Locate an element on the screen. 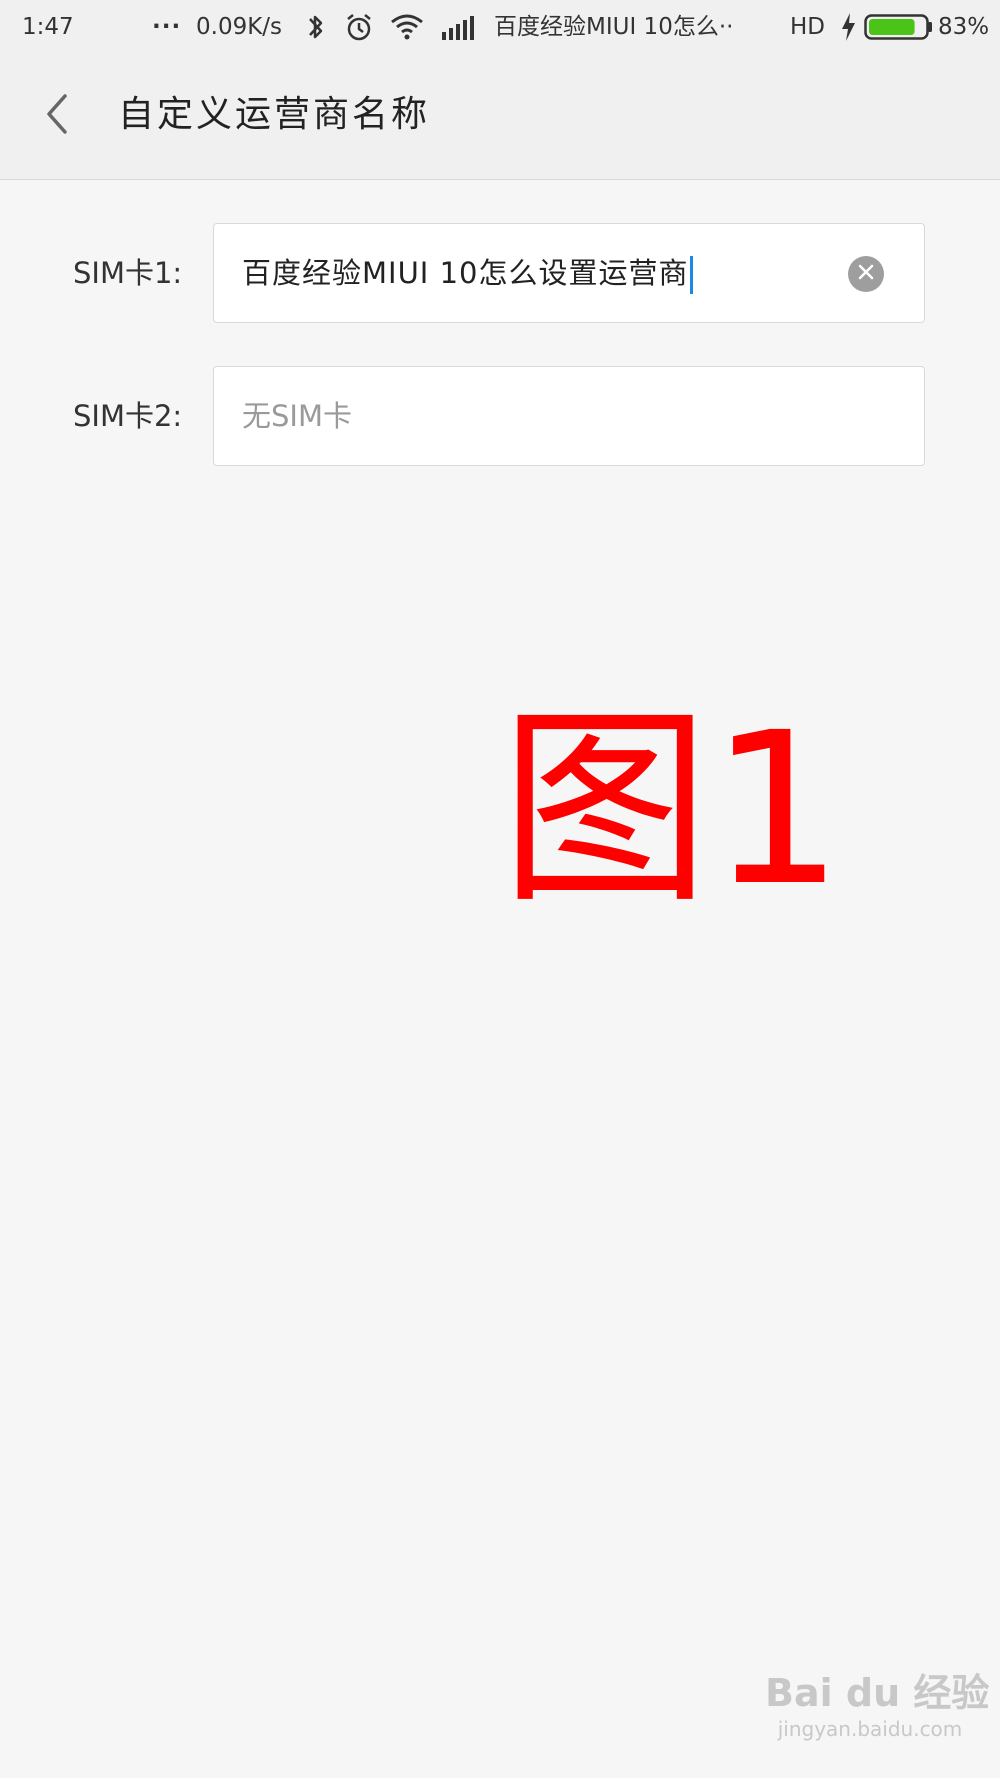  sim1-input: 百度经验MIUI 10怎么设置运营商 is located at coordinates (569, 273).